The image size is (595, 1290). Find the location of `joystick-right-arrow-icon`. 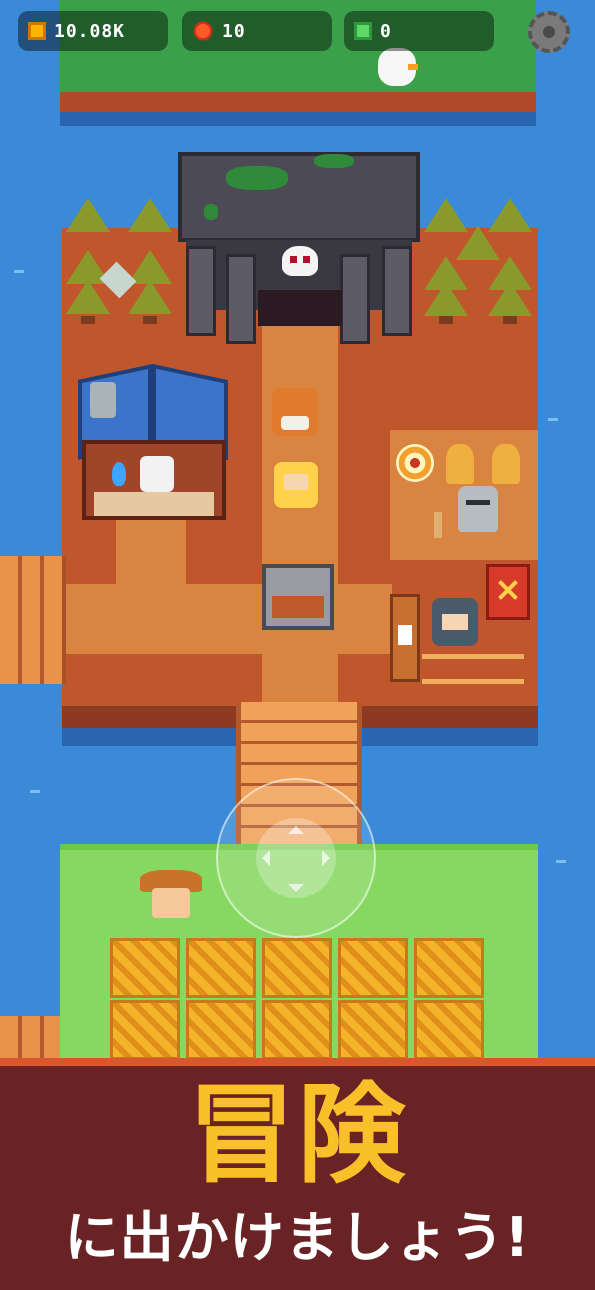

joystick-right-arrow-icon is located at coordinates (326, 858).